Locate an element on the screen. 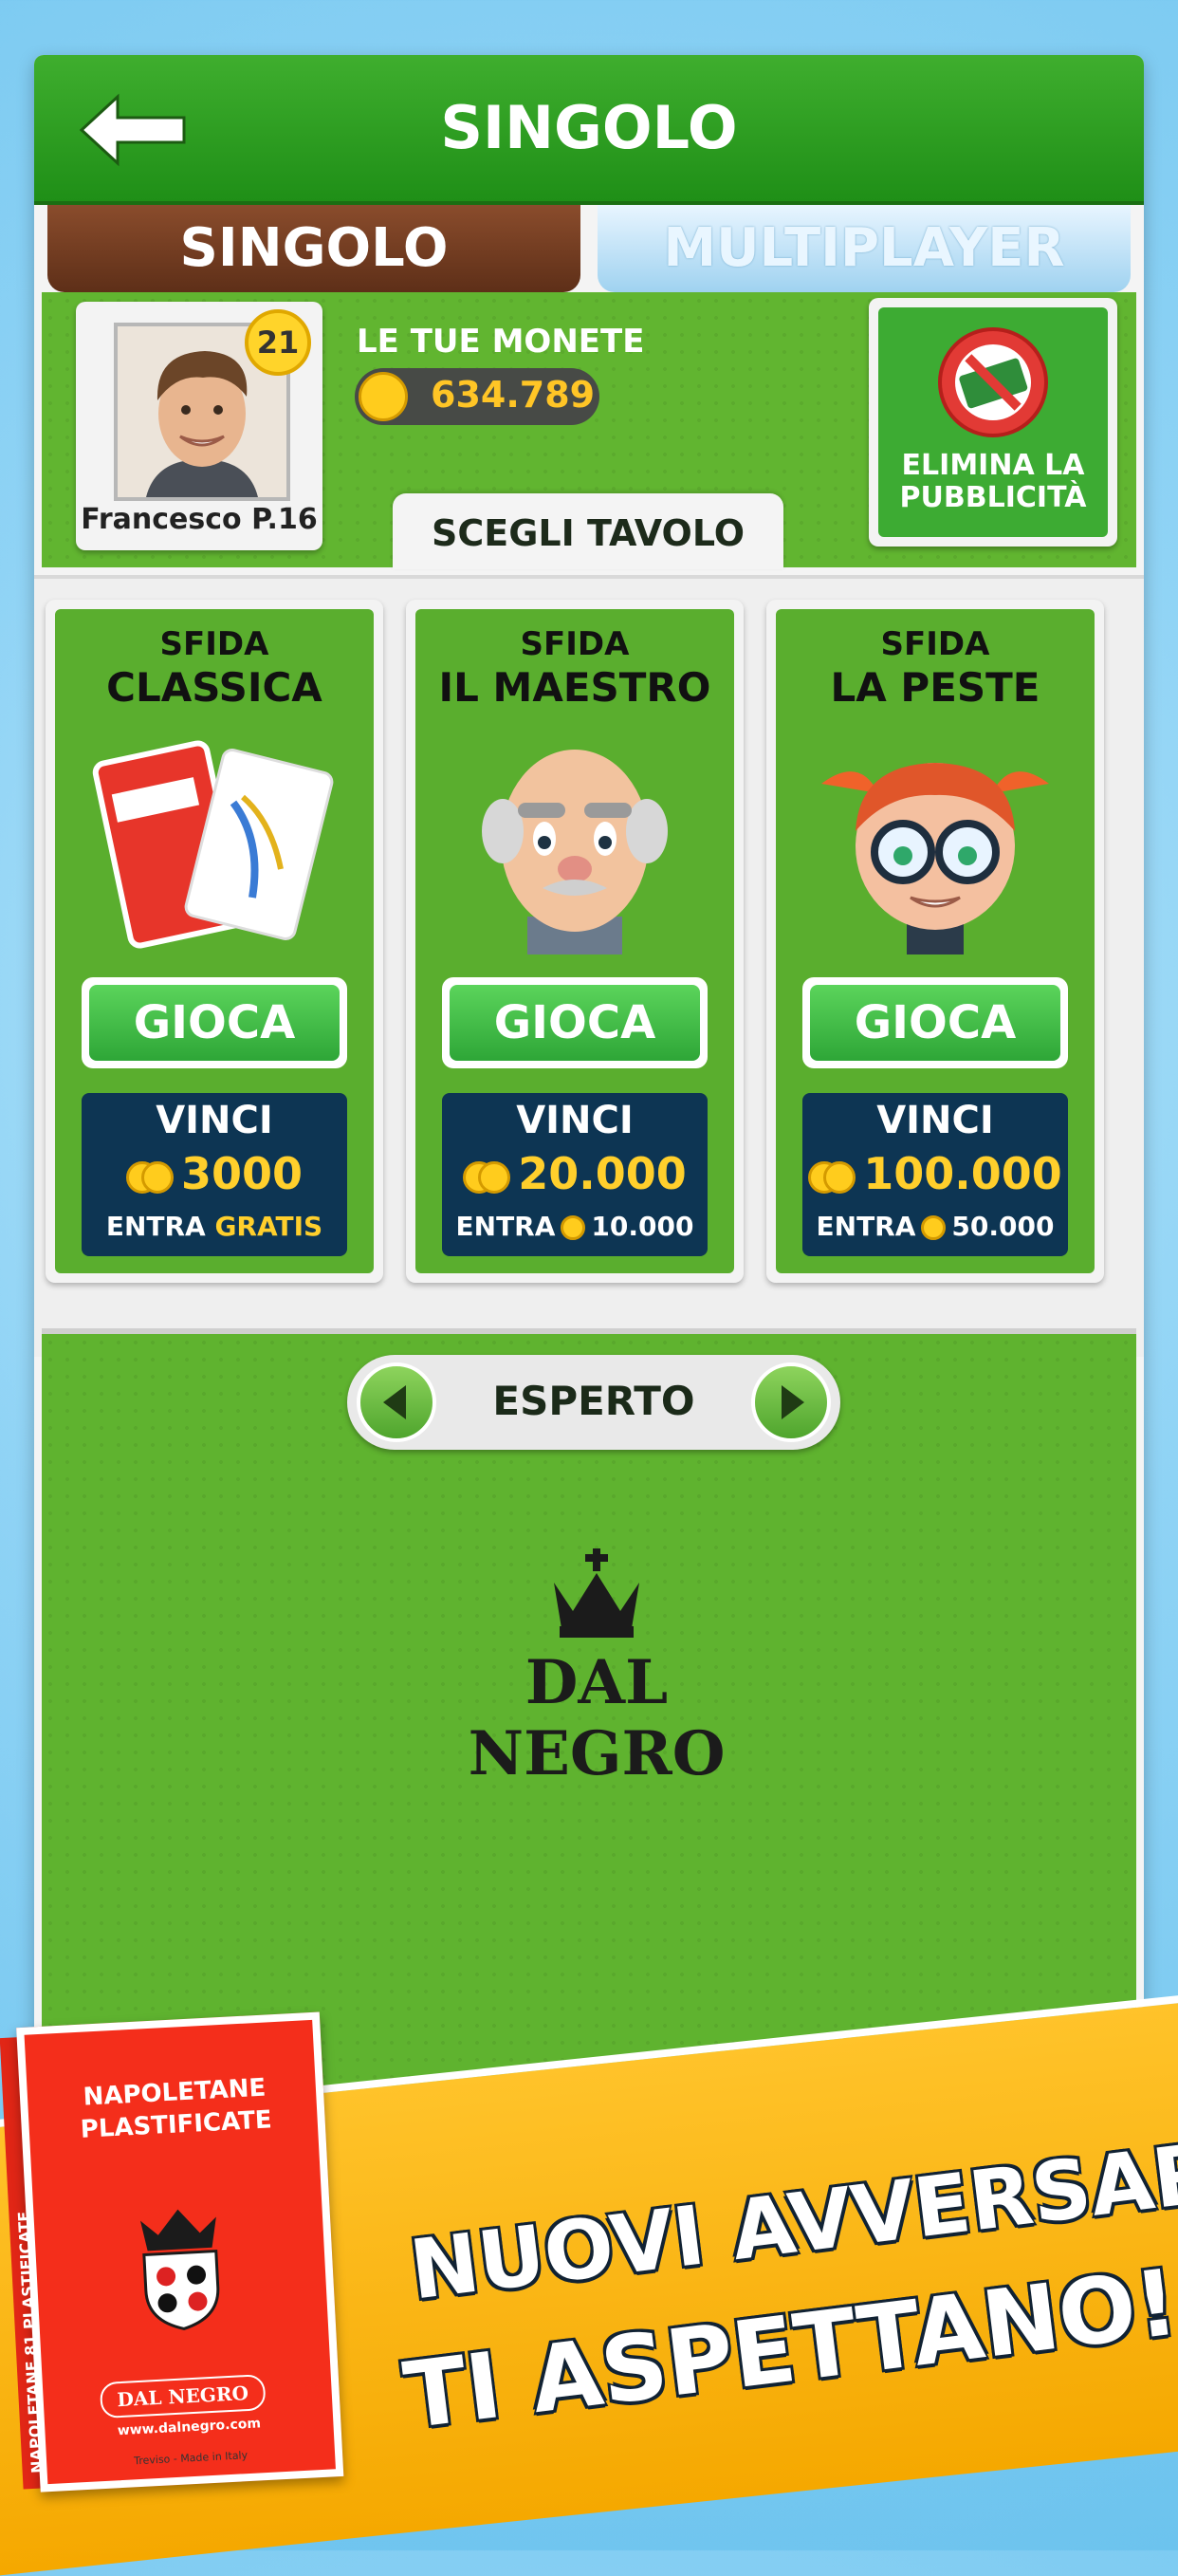 Image resolution: width=1178 pixels, height=2576 pixels. remove-ads-button: ELIMINA LA PUBBLICITÀ is located at coordinates (993, 422).